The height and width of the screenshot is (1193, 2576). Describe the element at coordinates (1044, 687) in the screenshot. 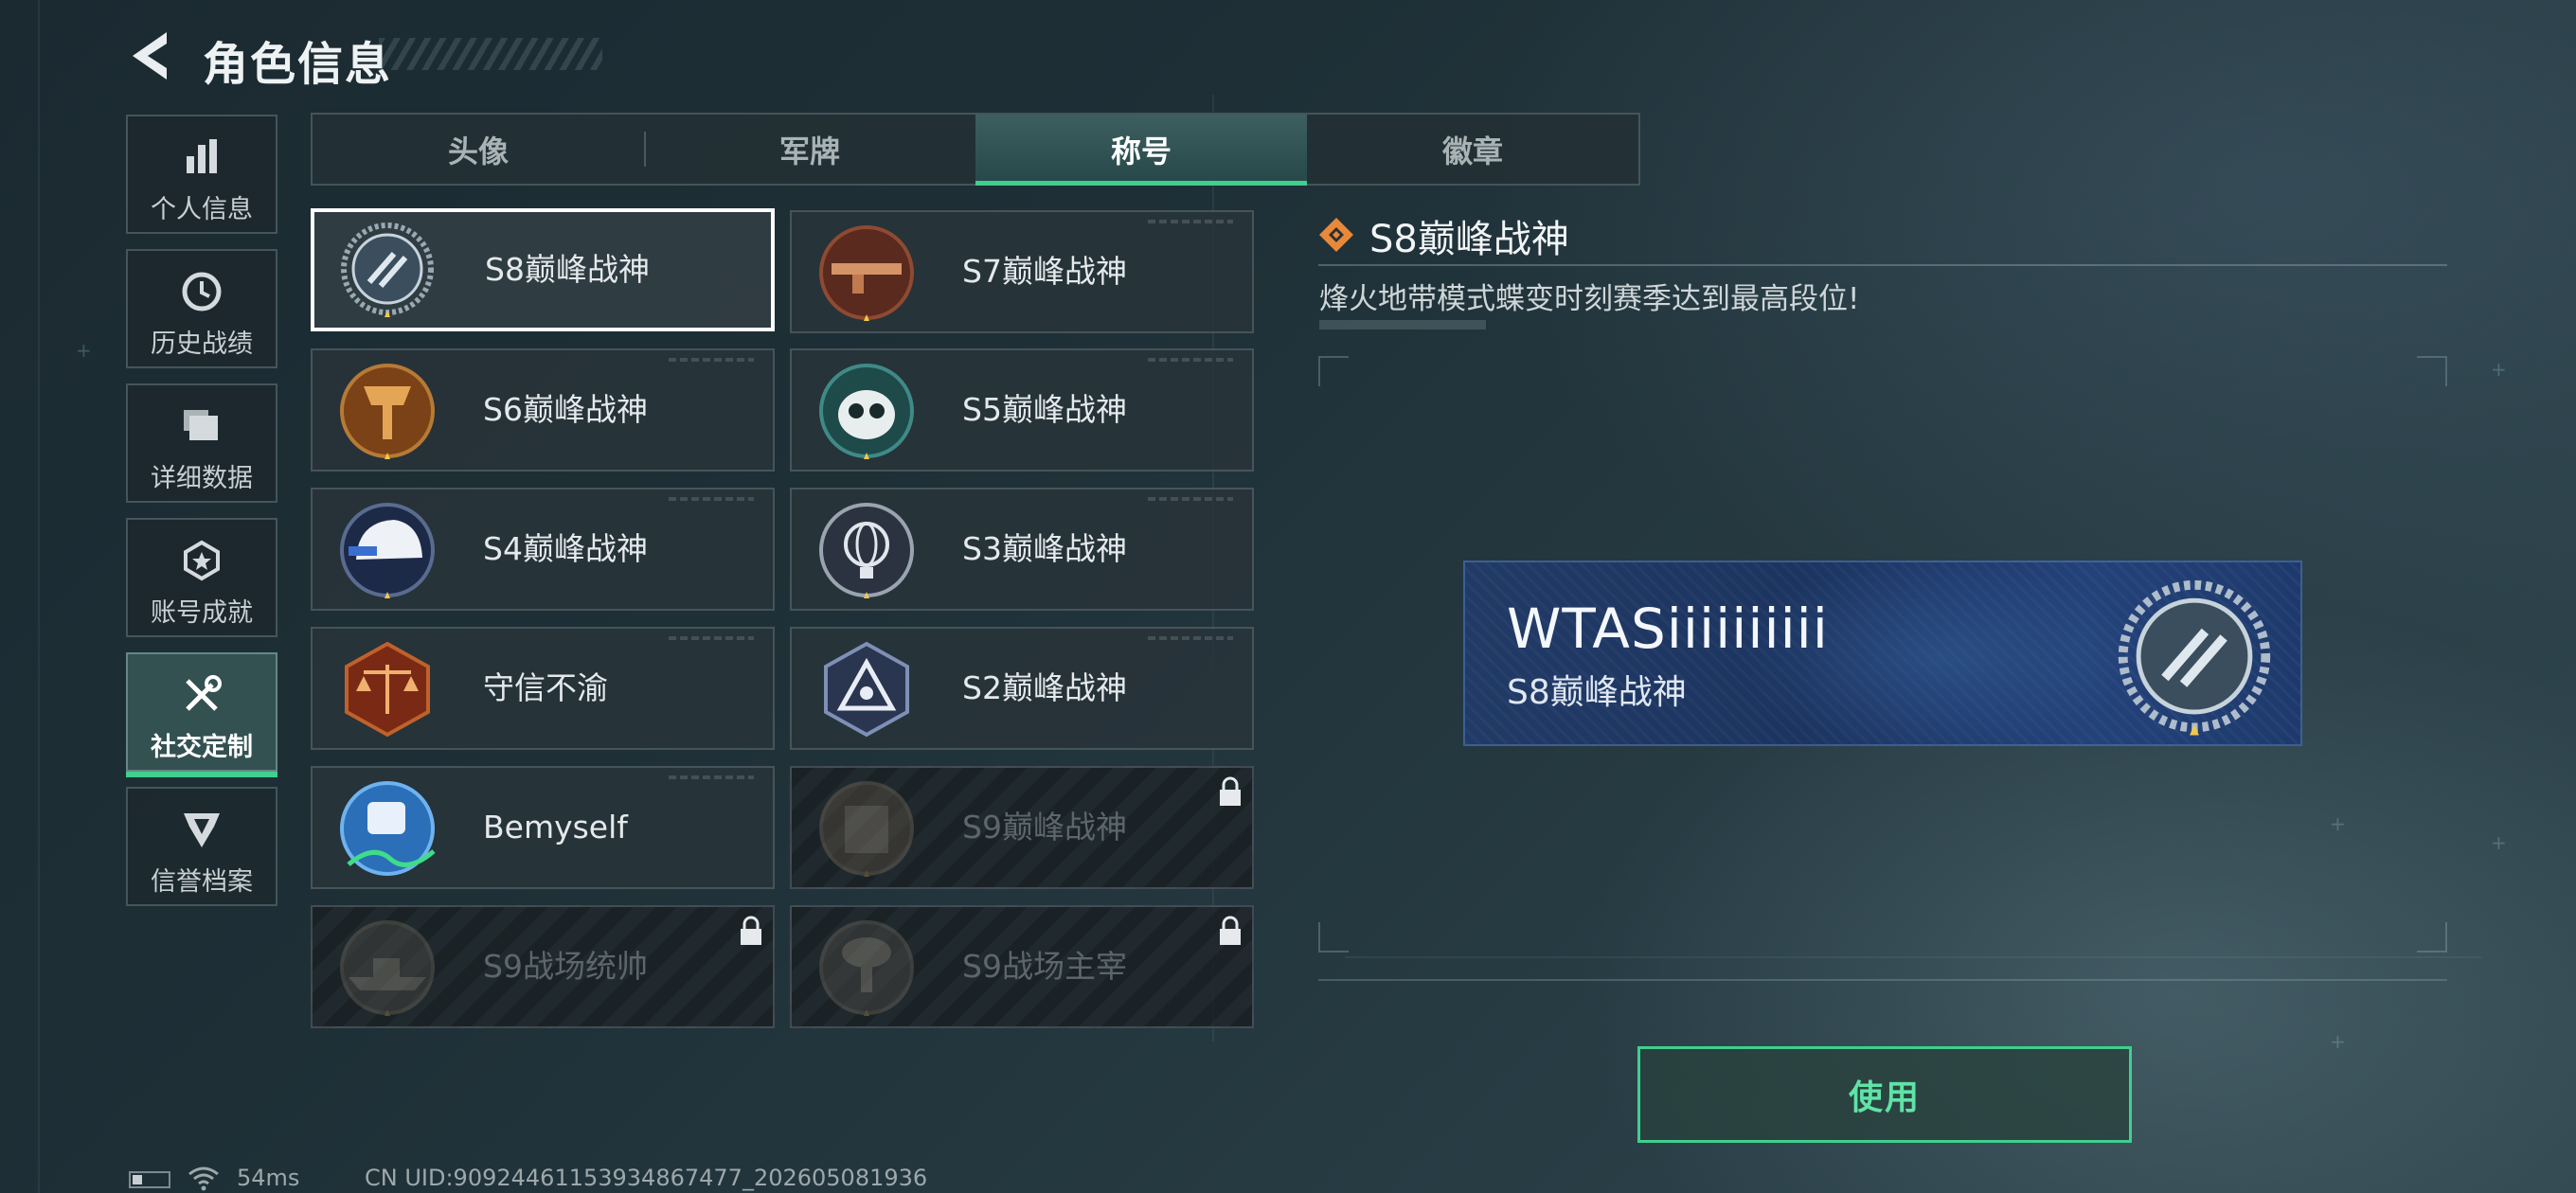

I see `title-card-label: S2巅峰战神` at that location.